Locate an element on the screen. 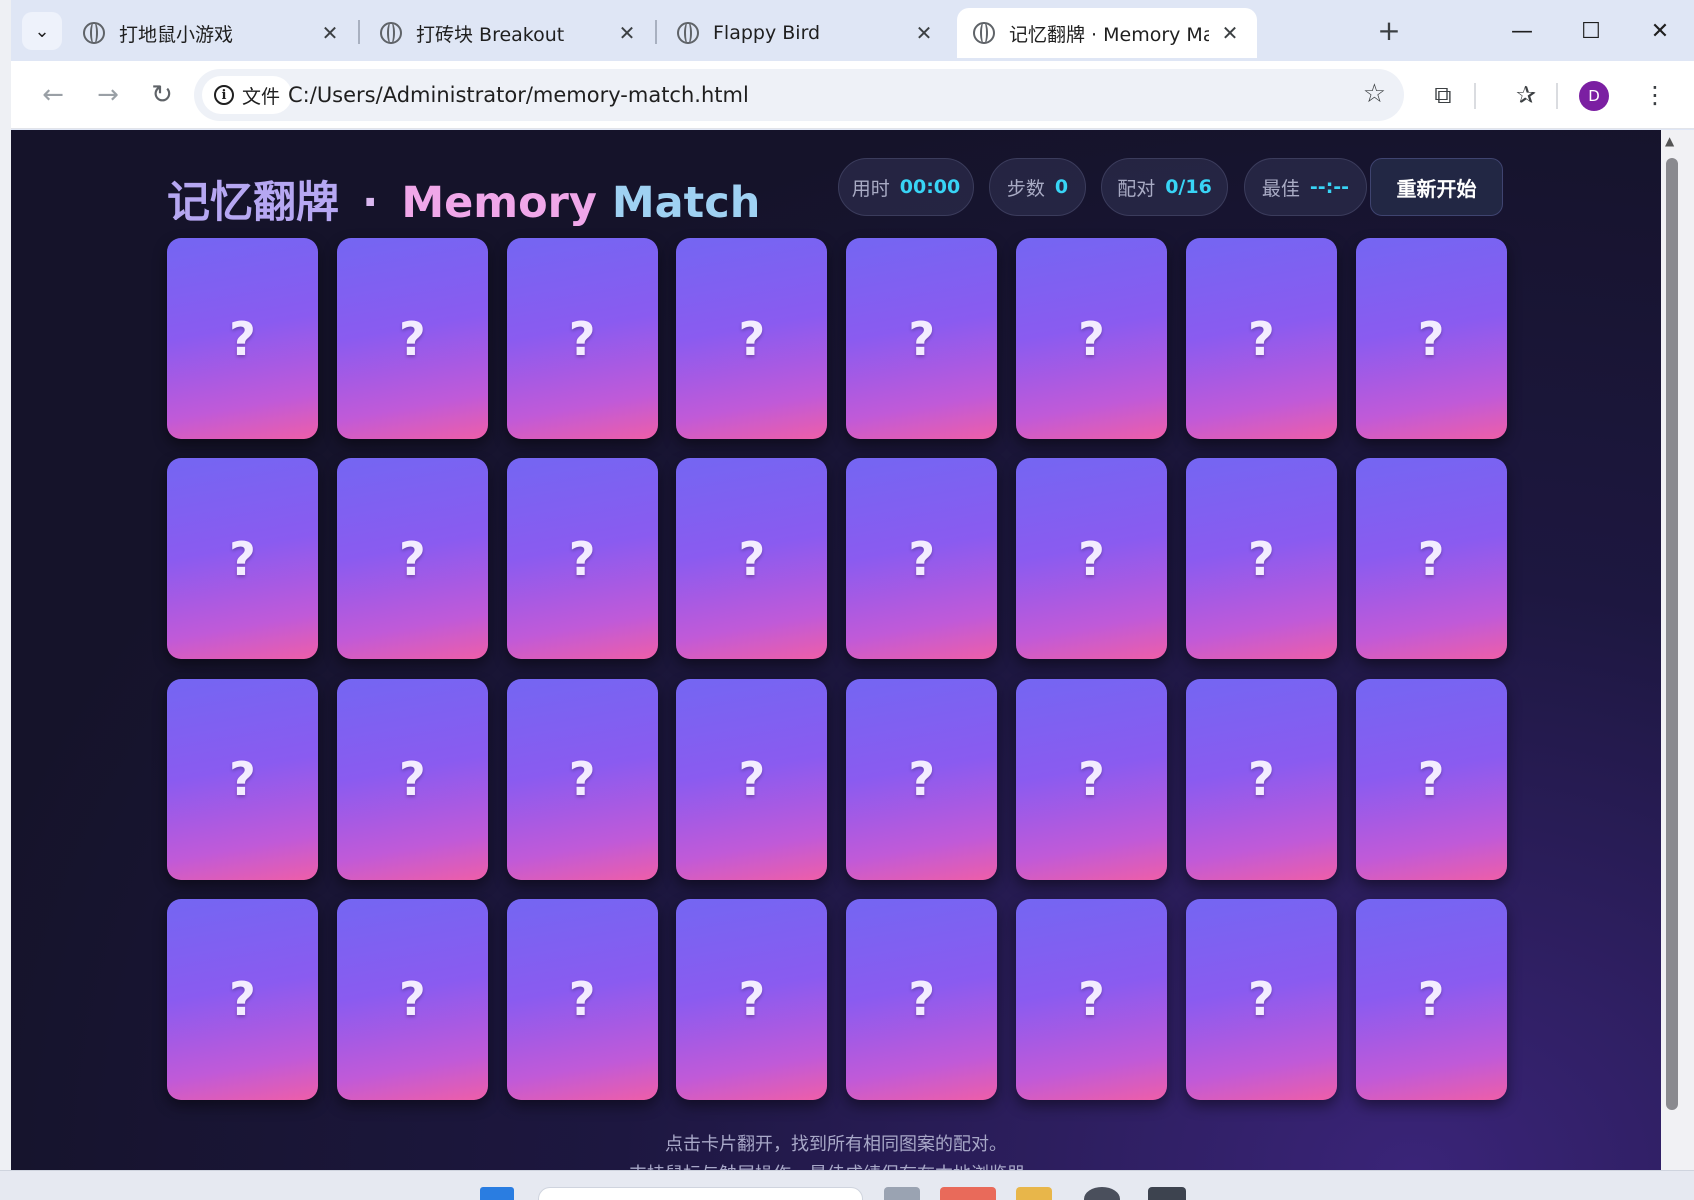 The height and width of the screenshot is (1200, 1694). plus-icon: + is located at coordinates (1389, 30).